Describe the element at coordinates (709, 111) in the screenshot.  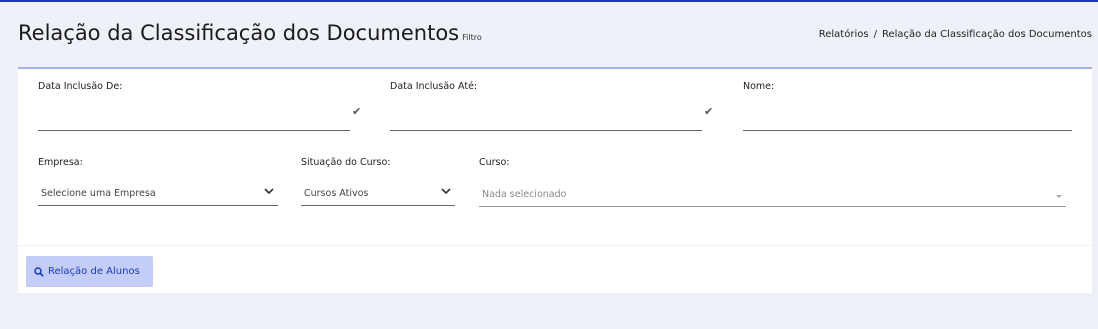
I see `date-to-check-icon: ✔` at that location.